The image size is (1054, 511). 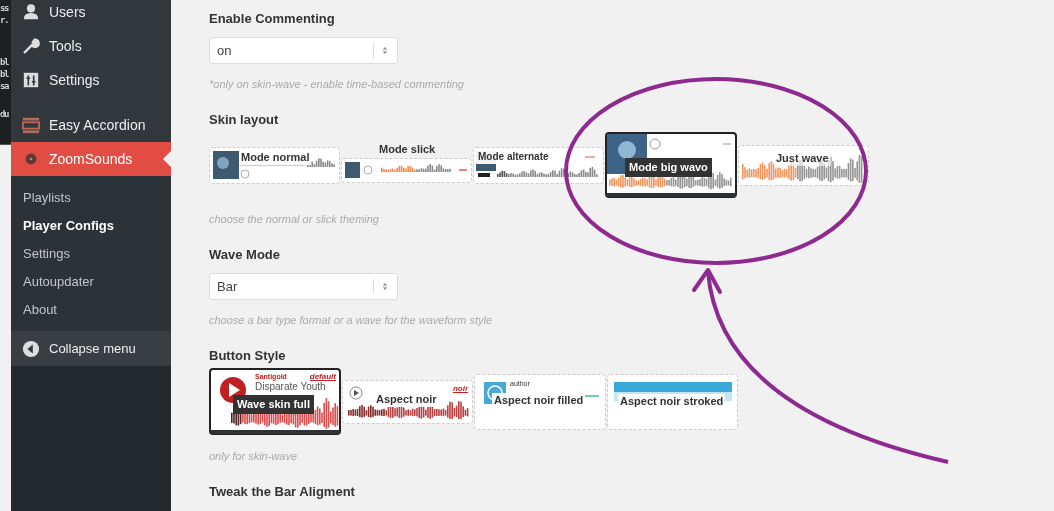 What do you see at coordinates (272, 19) in the screenshot?
I see `setting-label: Enable Commenting` at bounding box center [272, 19].